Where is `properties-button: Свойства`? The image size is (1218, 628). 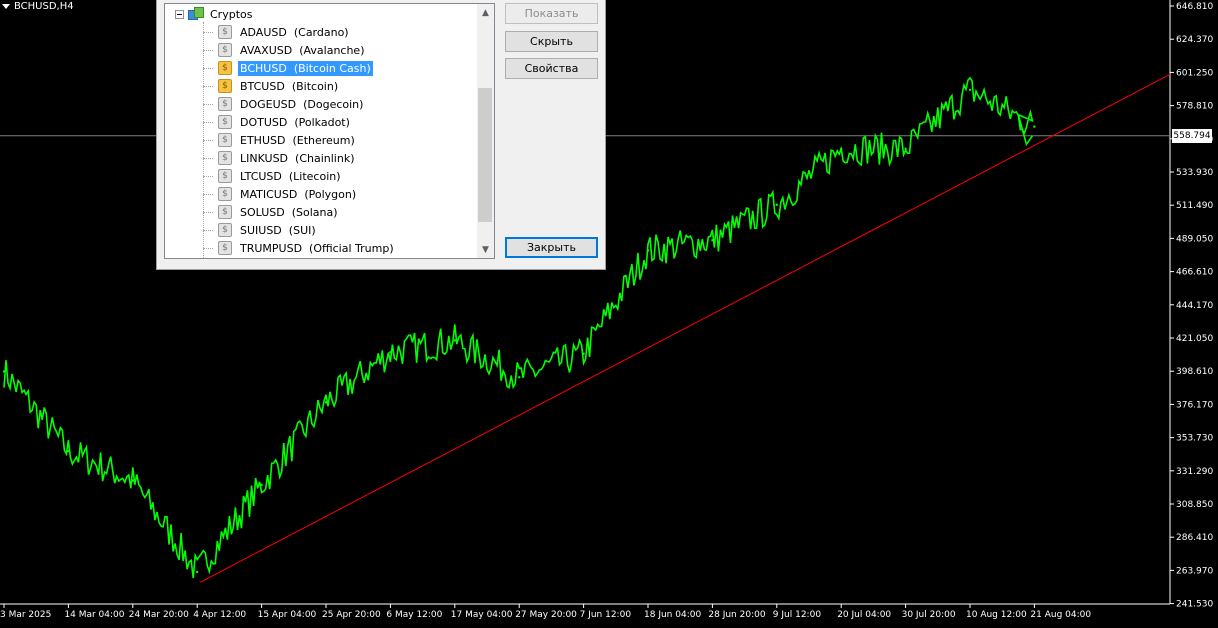
properties-button: Свойства is located at coordinates (551, 68).